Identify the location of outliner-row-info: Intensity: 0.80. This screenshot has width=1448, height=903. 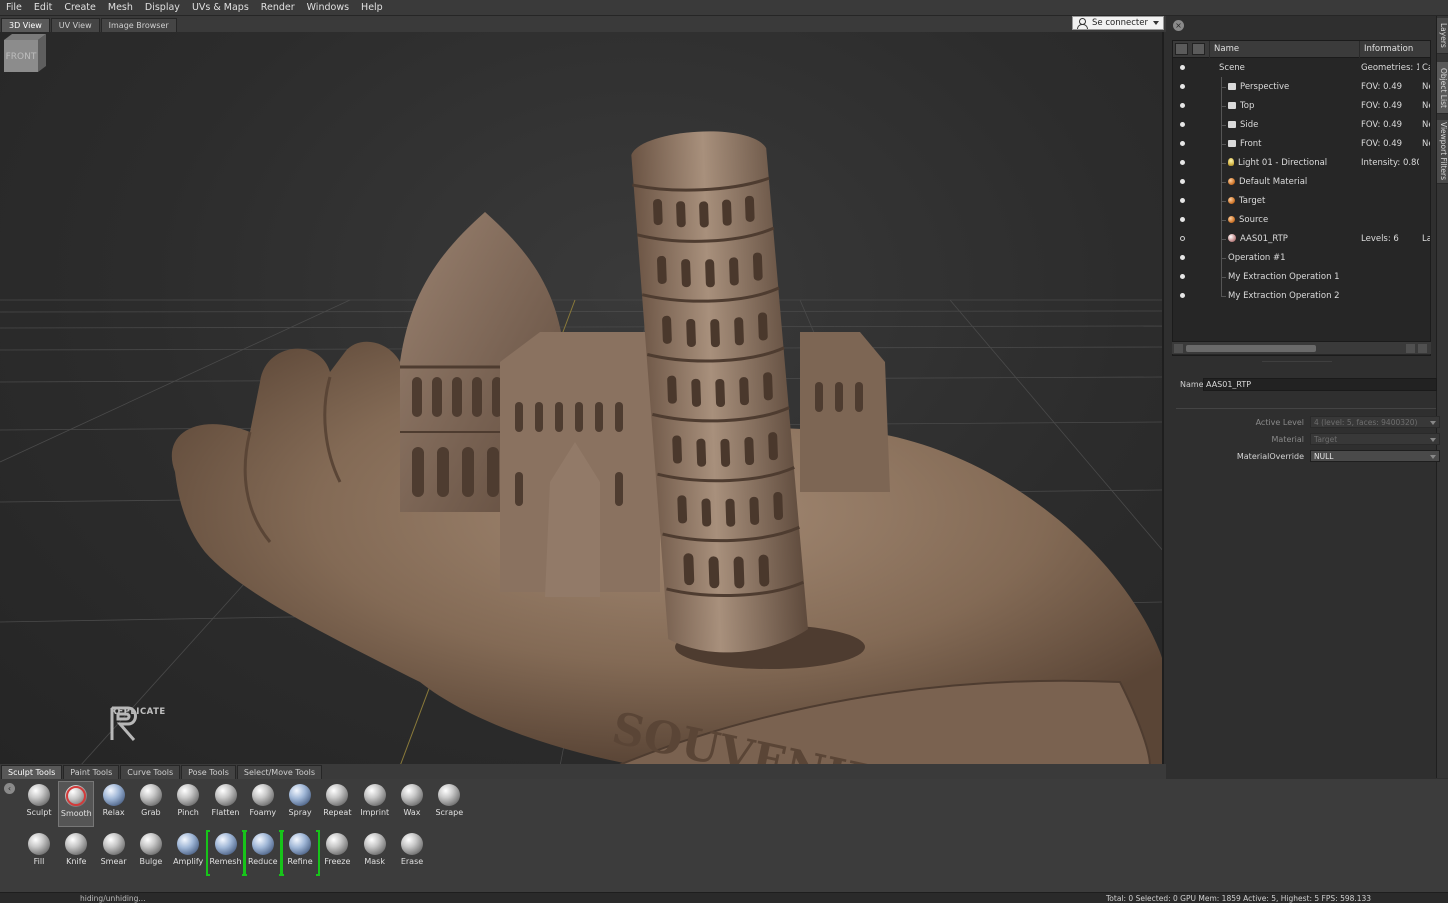
(1390, 163).